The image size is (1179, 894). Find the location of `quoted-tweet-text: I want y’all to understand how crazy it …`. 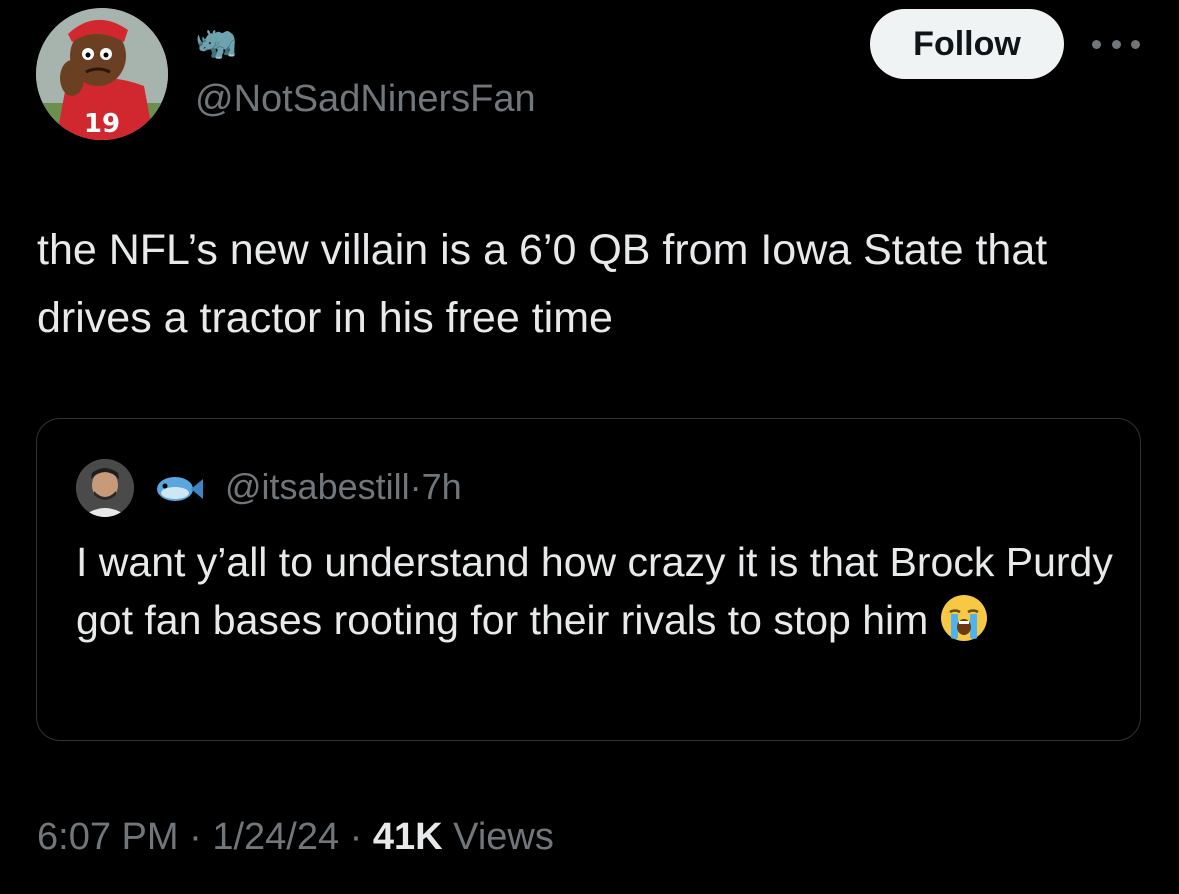

quoted-tweet-text: I want y’all to understand how crazy it … is located at coordinates (596, 591).